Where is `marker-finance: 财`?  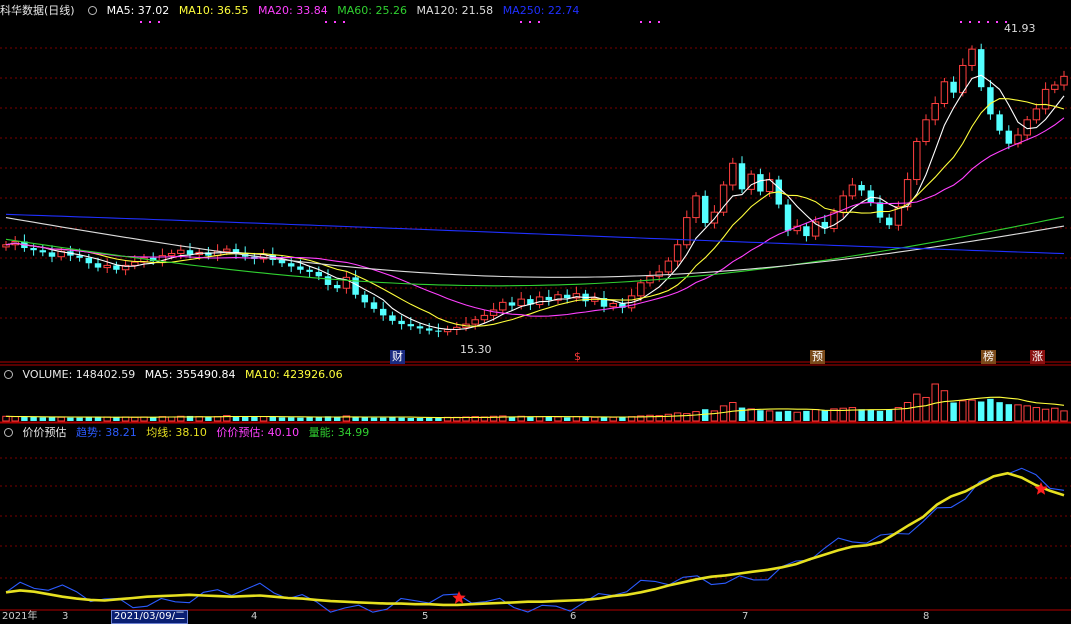
marker-finance: 财 is located at coordinates (397, 357).